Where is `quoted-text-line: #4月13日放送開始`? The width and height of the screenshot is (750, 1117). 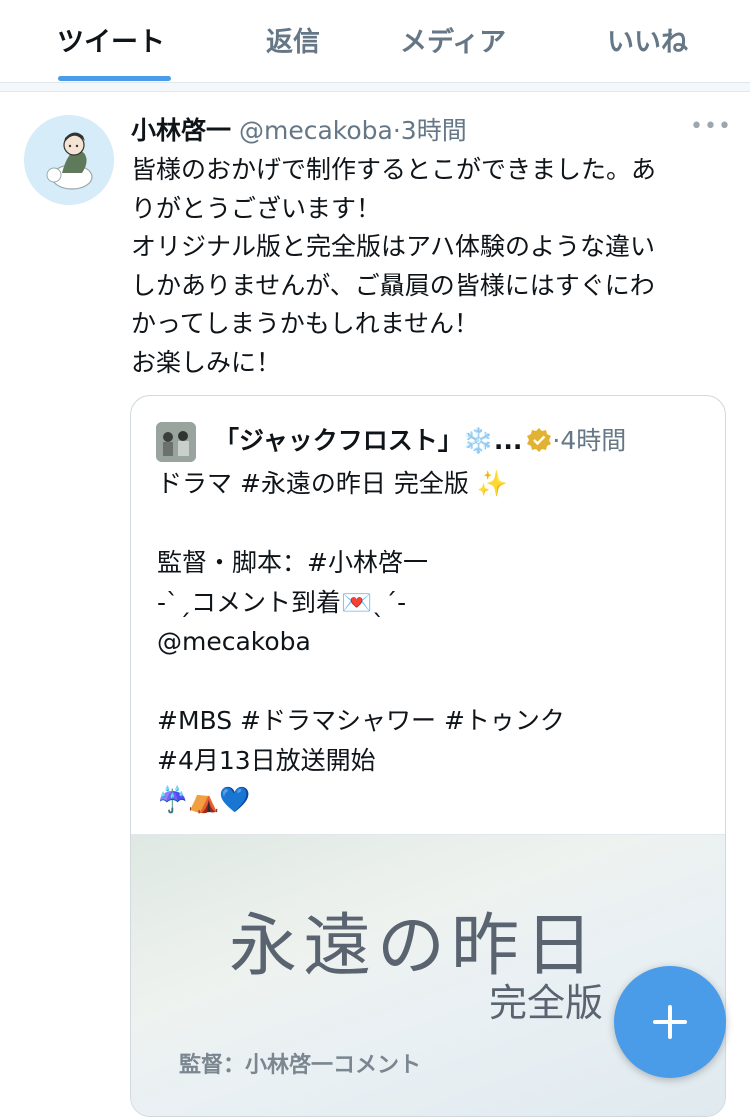 quoted-text-line: #4月13日放送開始 is located at coordinates (266, 760).